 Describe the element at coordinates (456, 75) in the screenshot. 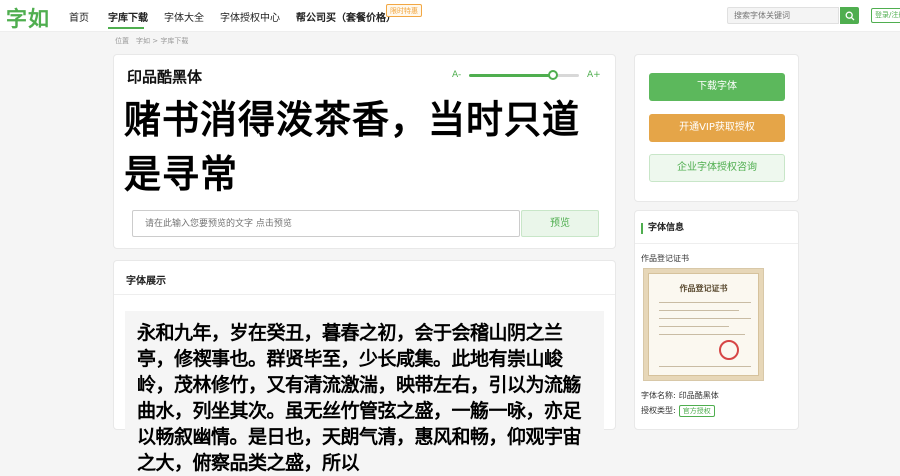

I see `decrease-size-button: A-` at that location.